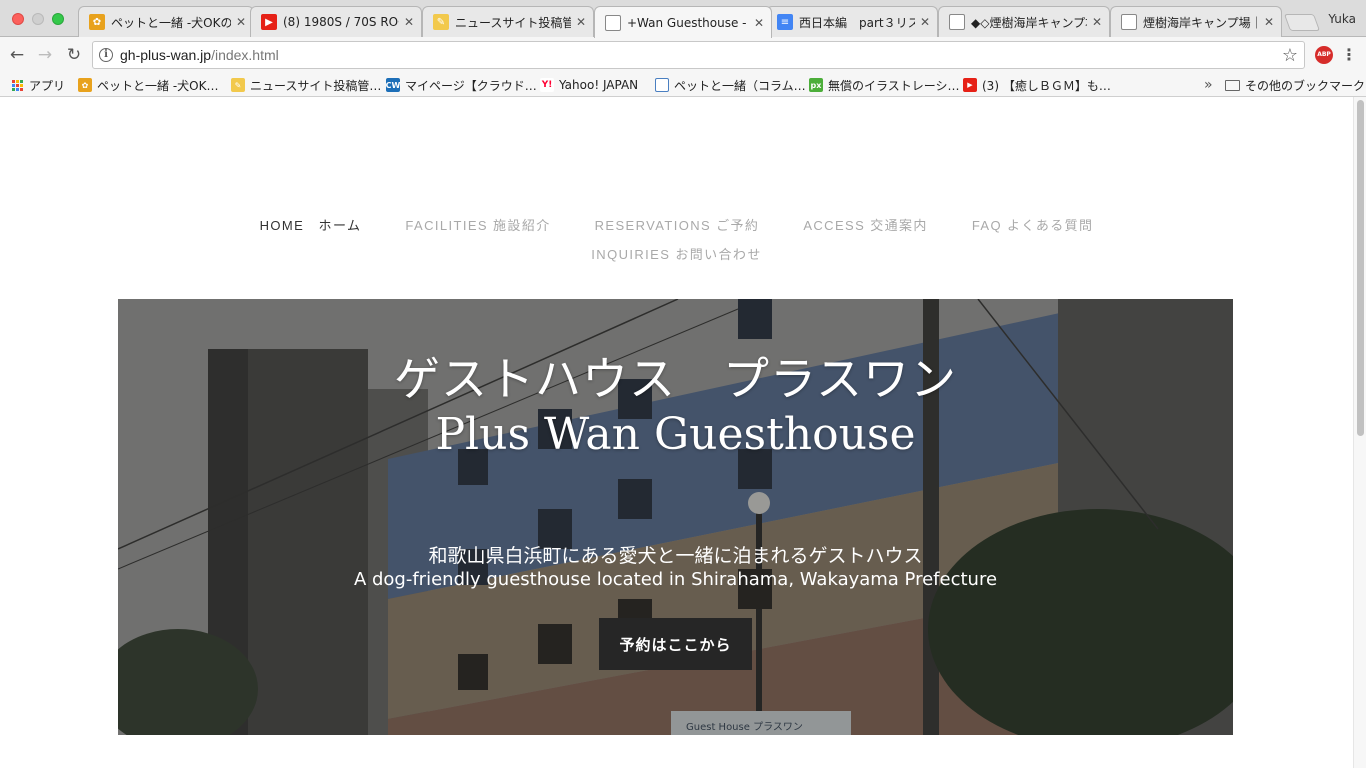 This screenshot has width=1366, height=768. I want to click on hero-title-jp: ゲストハウス プラスワン, so click(675, 379).